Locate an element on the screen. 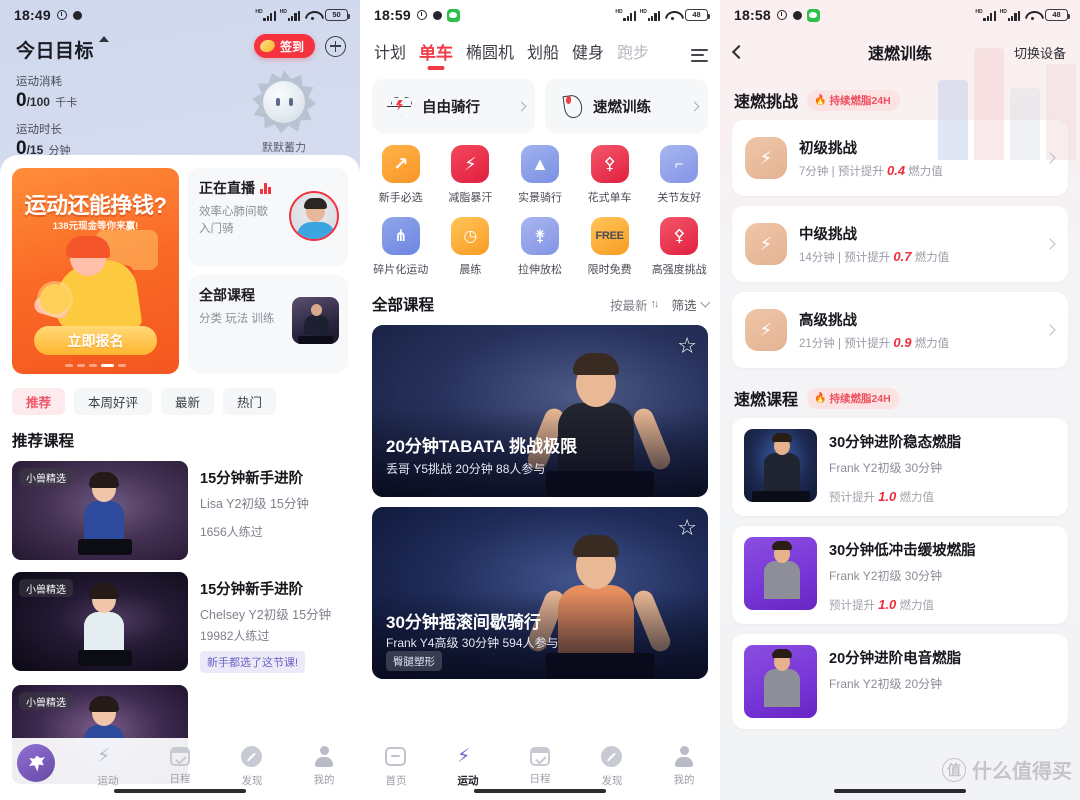 The height and width of the screenshot is (800, 1080). chip-newest: 最新 is located at coordinates (188, 401).